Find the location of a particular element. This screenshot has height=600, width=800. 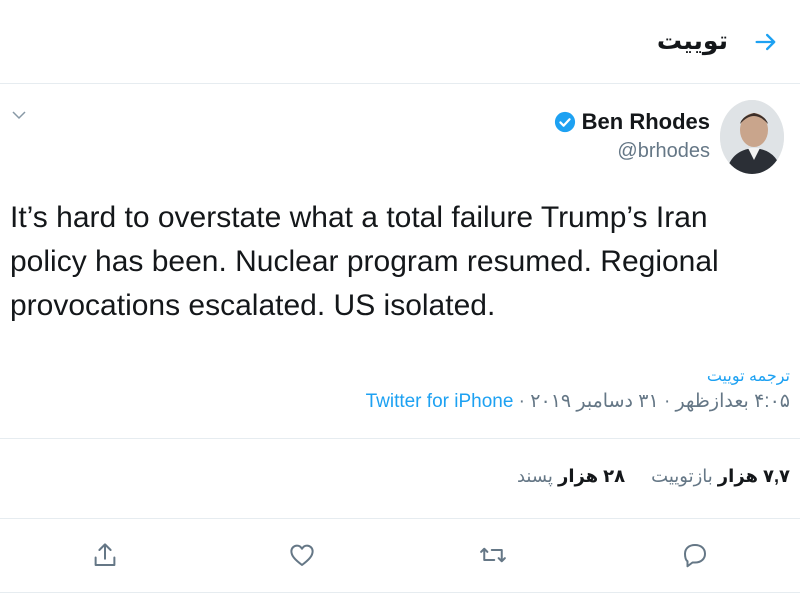

tweet-source: Twitter for iPhone is located at coordinates (440, 401).